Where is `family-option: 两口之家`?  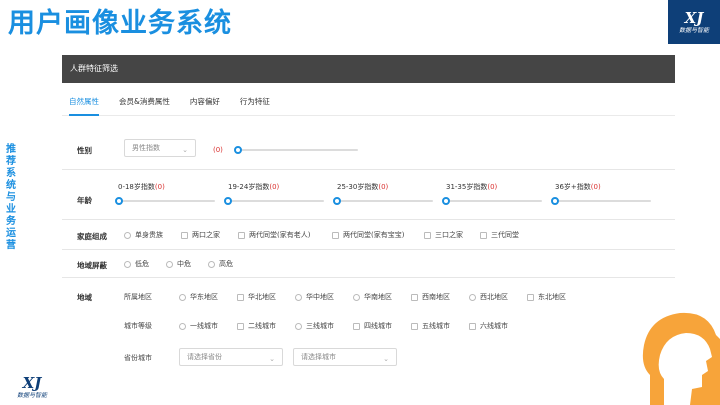 family-option: 两口之家 is located at coordinates (200, 235).